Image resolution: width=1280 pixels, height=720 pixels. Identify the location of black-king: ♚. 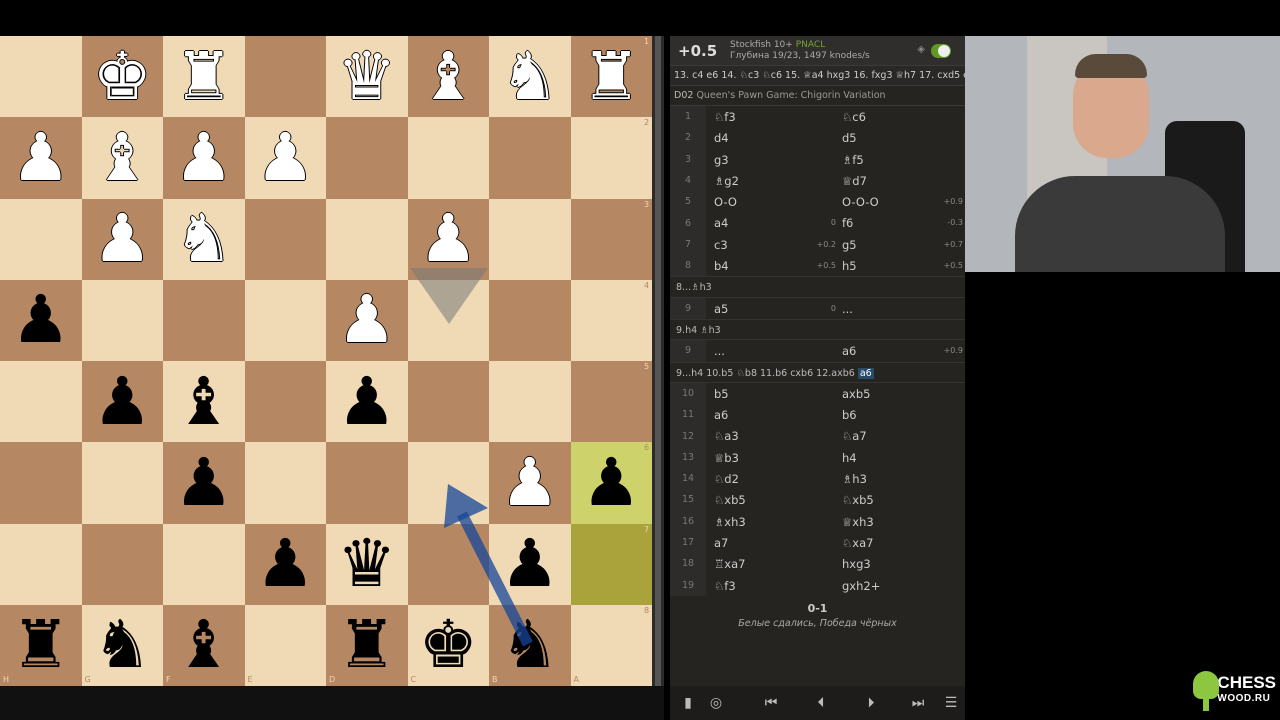
(449, 645).